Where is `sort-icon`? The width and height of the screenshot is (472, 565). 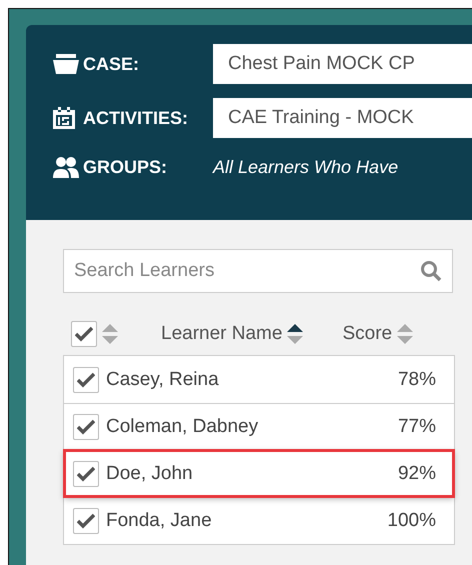 sort-icon is located at coordinates (295, 334).